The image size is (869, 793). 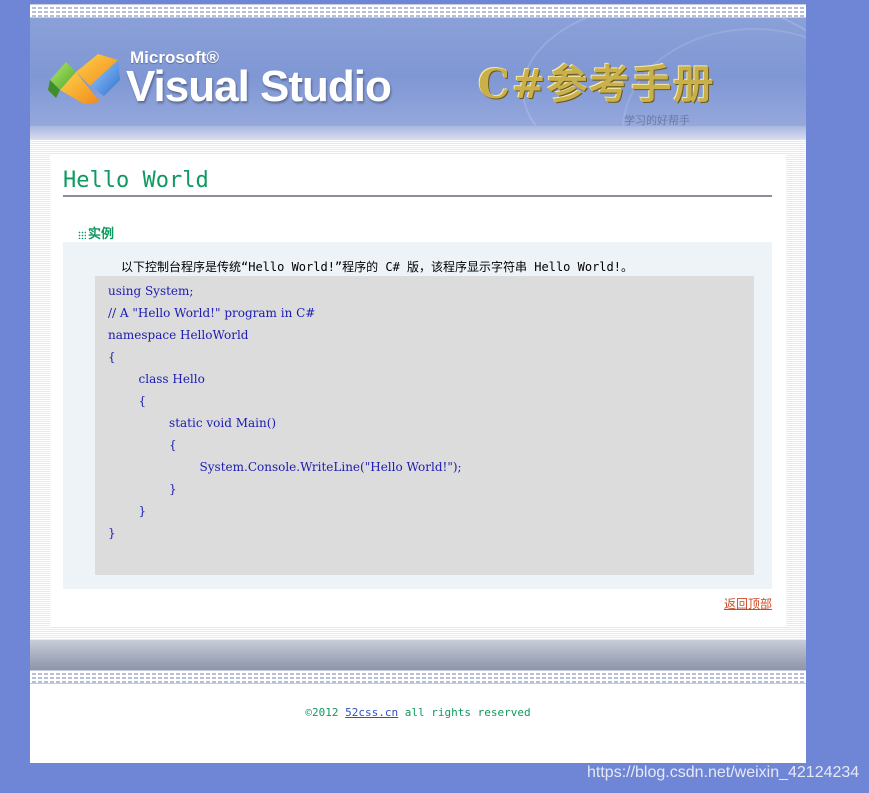 I want to click on footer-band, so click(x=418, y=655).